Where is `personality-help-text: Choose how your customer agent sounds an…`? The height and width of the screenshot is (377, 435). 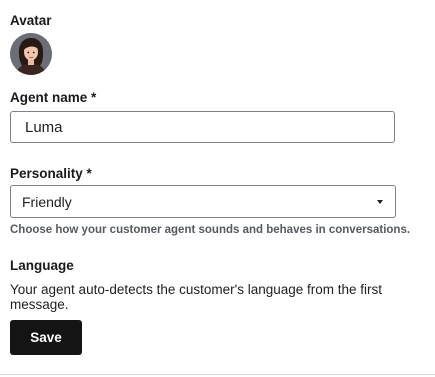
personality-help-text: Choose how your customer agent sounds an… is located at coordinates (210, 230).